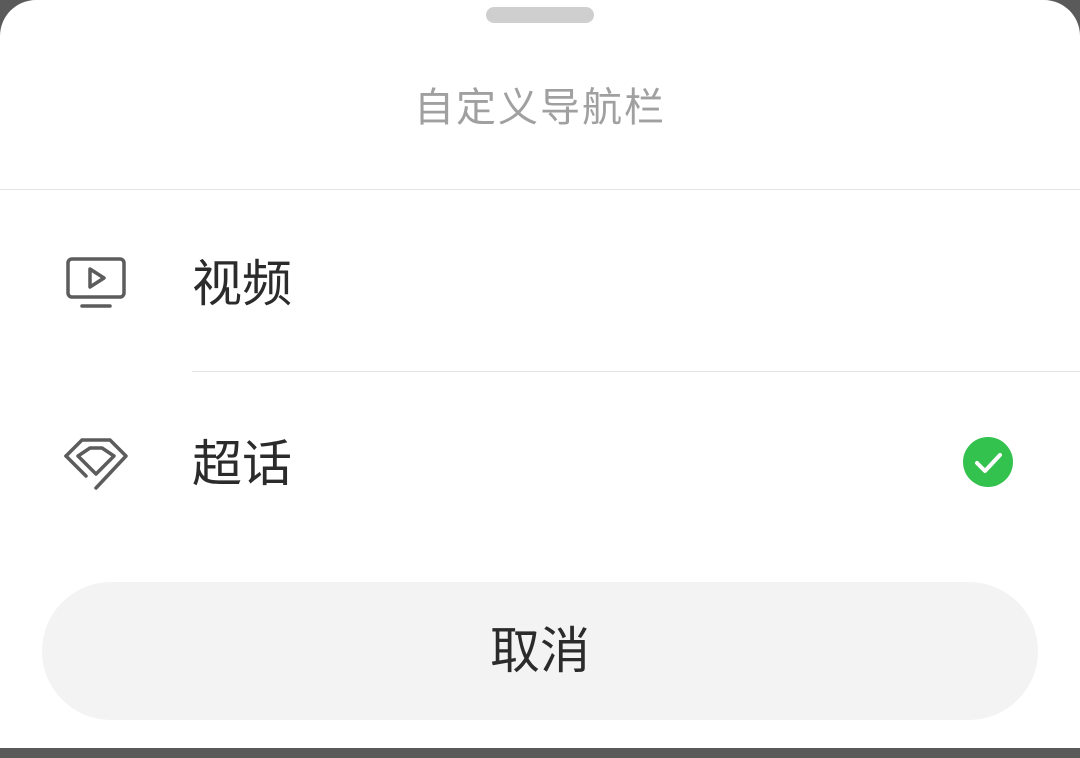 Image resolution: width=1080 pixels, height=758 pixels. What do you see at coordinates (540, 15) in the screenshot?
I see `drag-handle` at bounding box center [540, 15].